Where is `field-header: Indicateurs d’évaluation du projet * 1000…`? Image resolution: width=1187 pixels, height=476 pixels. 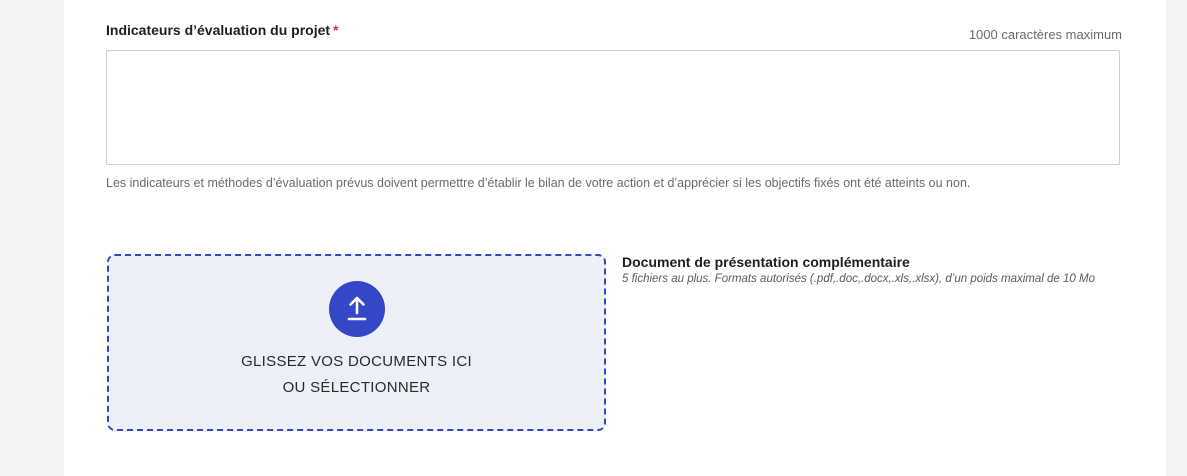
field-header: Indicateurs d’évaluation du projet * 1000… is located at coordinates (614, 32).